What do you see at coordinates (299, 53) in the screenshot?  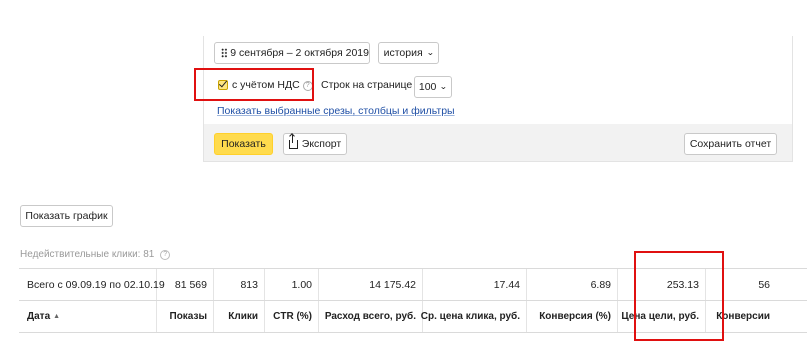 I see `date-range-label: 9 сентября – 2 октября 2019` at bounding box center [299, 53].